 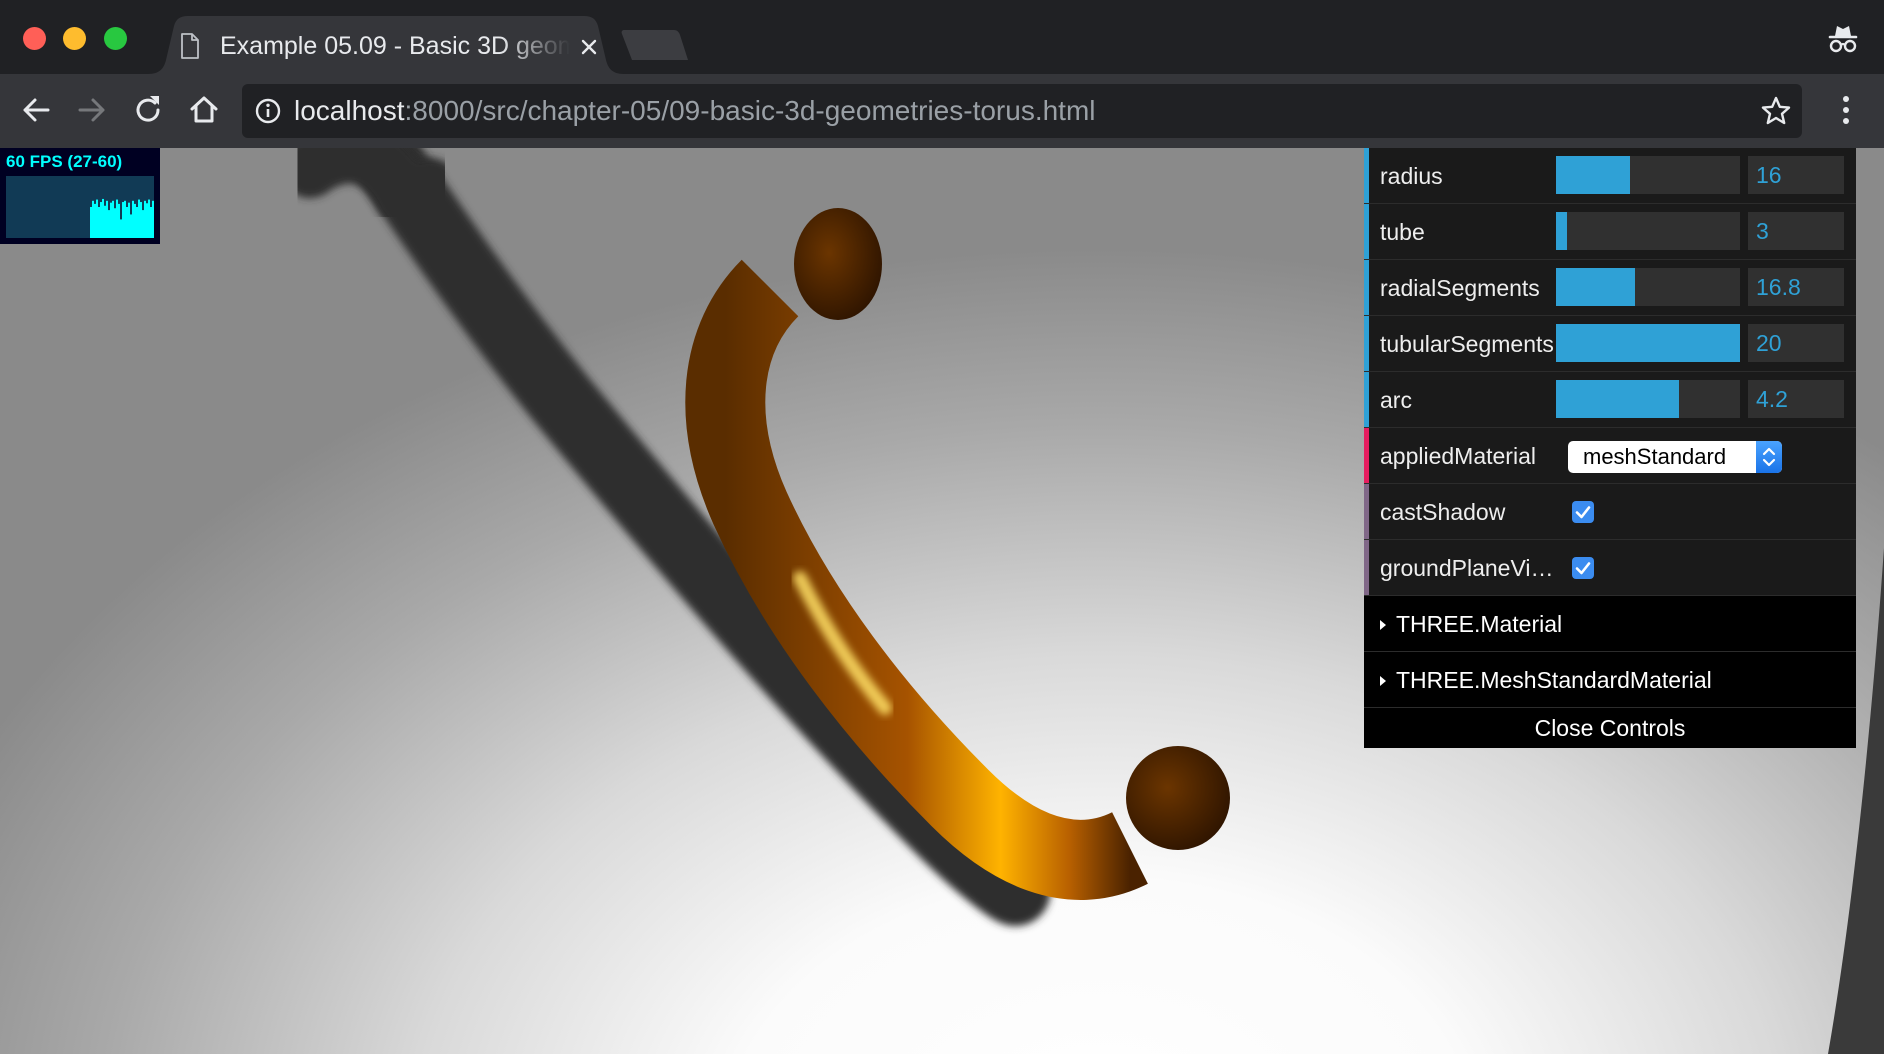 What do you see at coordinates (74, 38) in the screenshot?
I see `minimize-window-button` at bounding box center [74, 38].